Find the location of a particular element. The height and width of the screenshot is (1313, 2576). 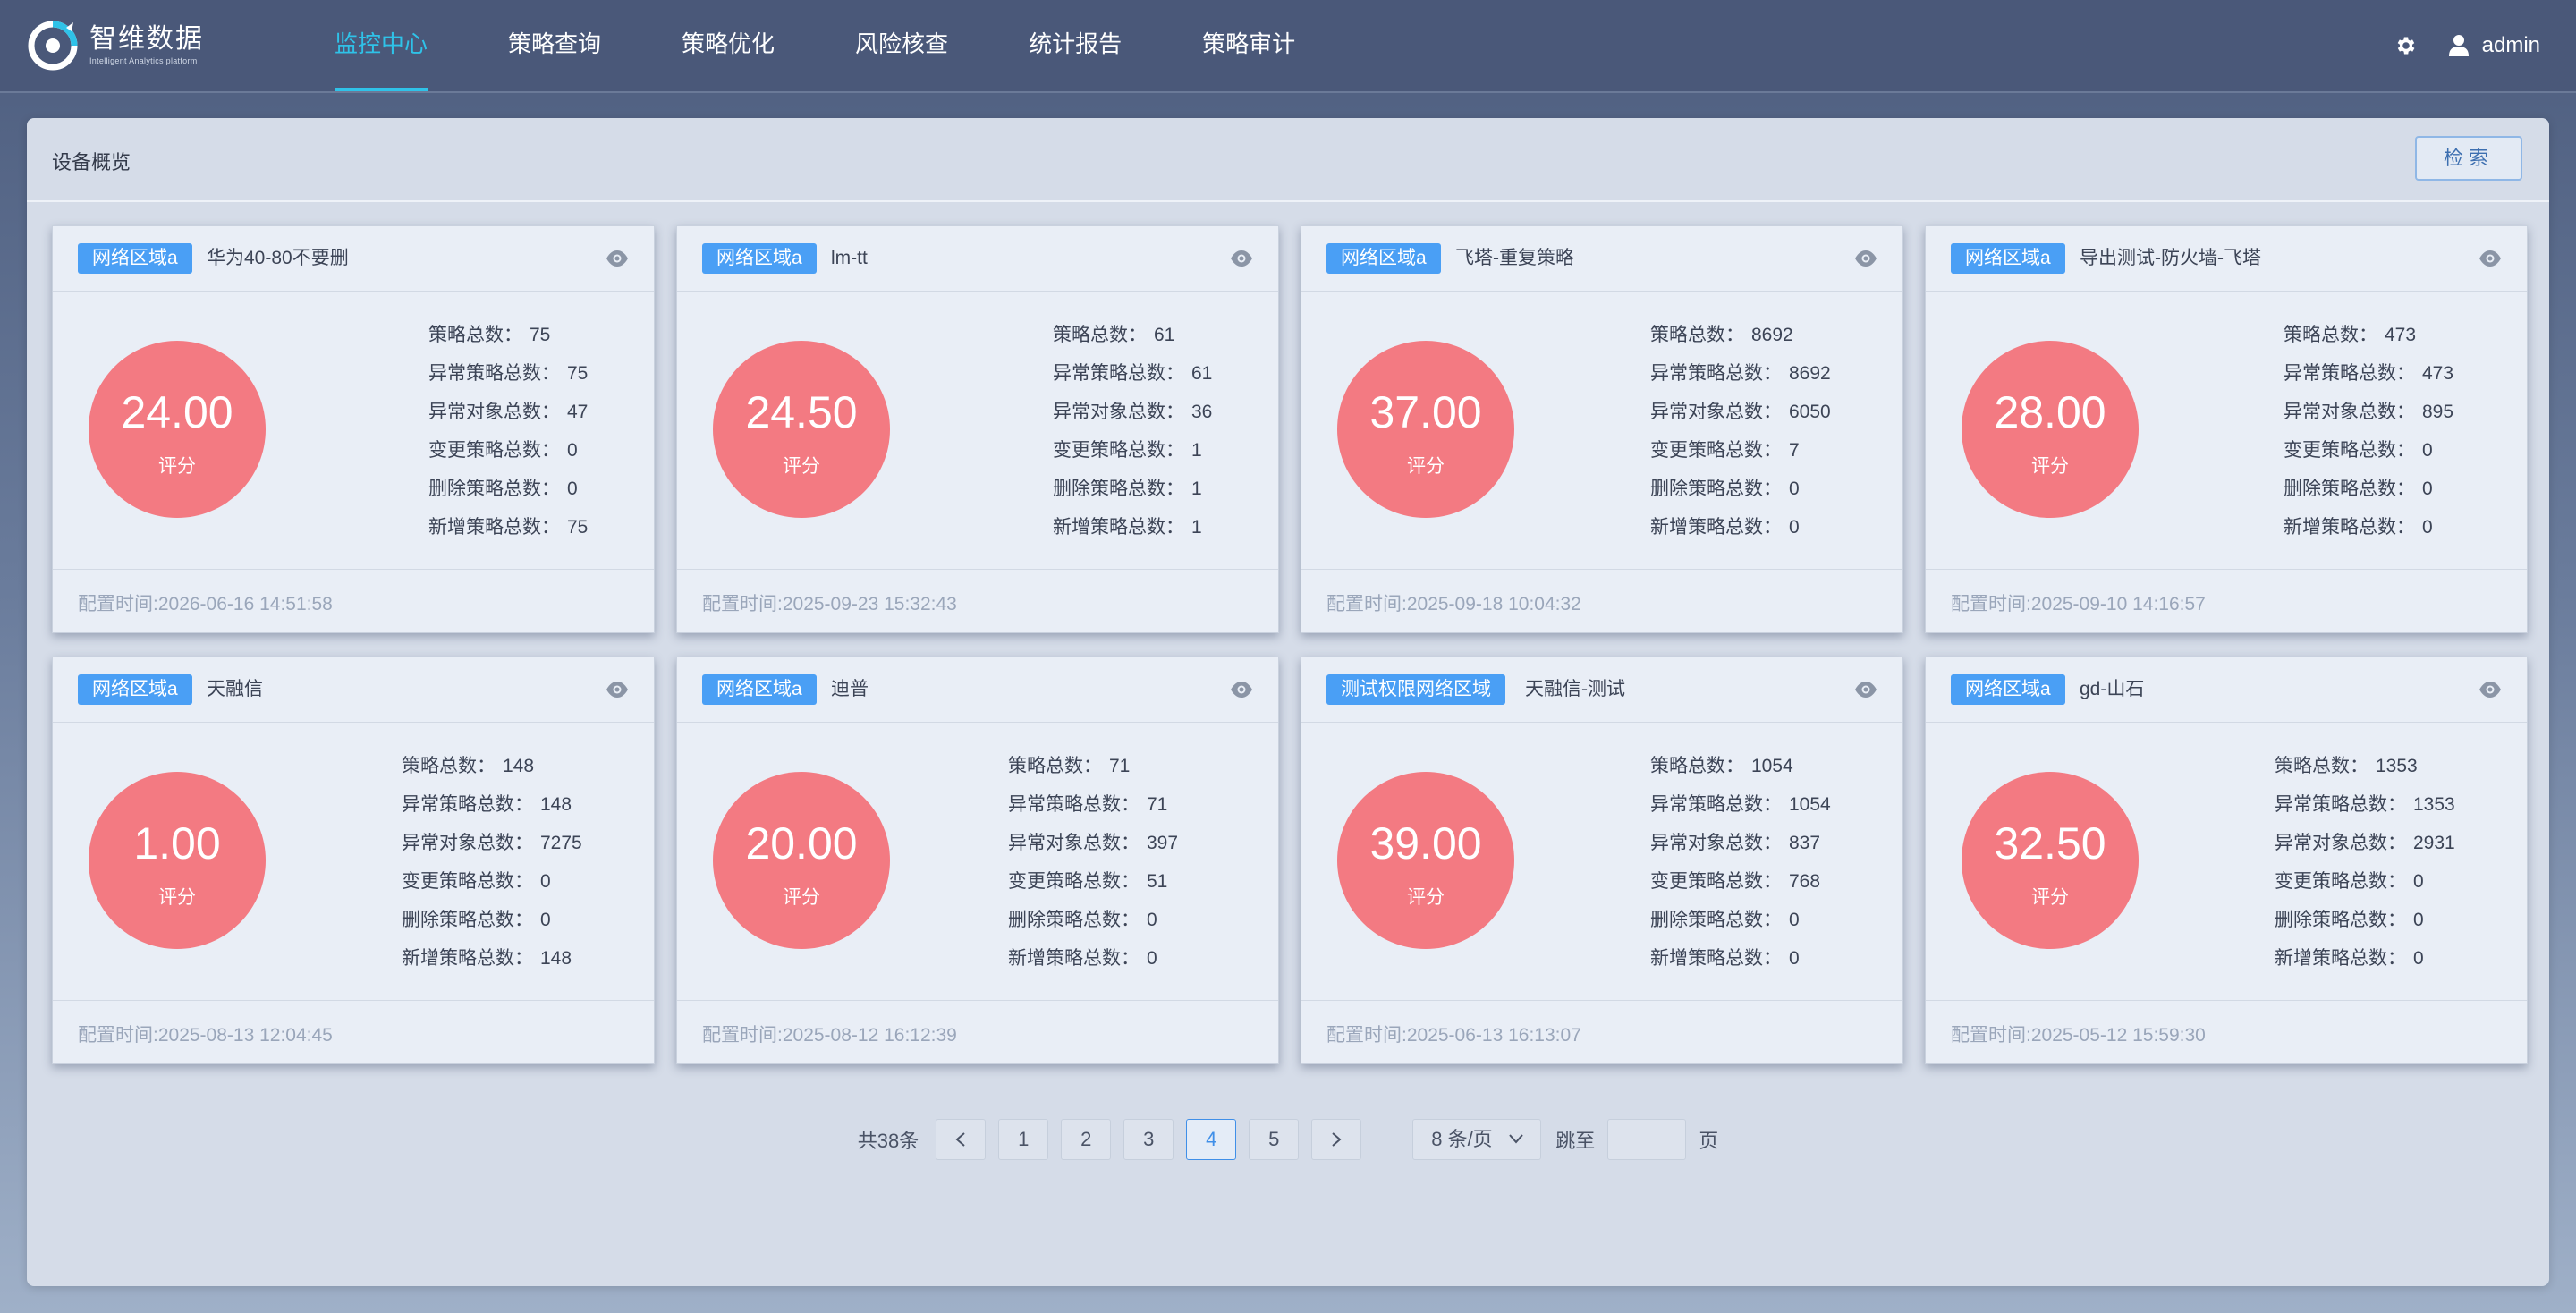

stat-row: 异常对象总数： 837 is located at coordinates (1740, 843).